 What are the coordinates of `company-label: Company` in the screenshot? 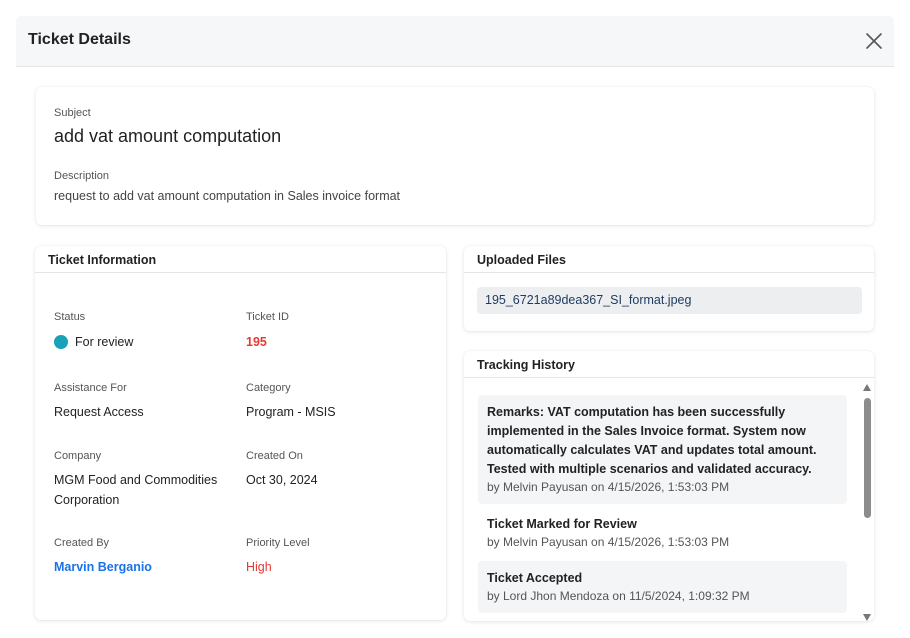 It's located at (78, 456).